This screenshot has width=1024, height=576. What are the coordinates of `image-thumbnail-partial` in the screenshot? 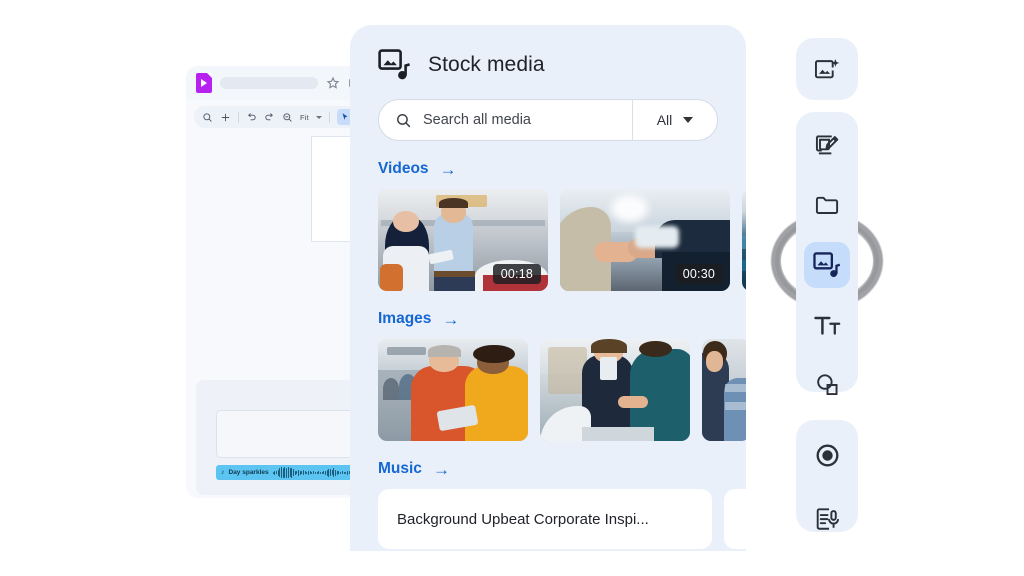 It's located at (724, 390).